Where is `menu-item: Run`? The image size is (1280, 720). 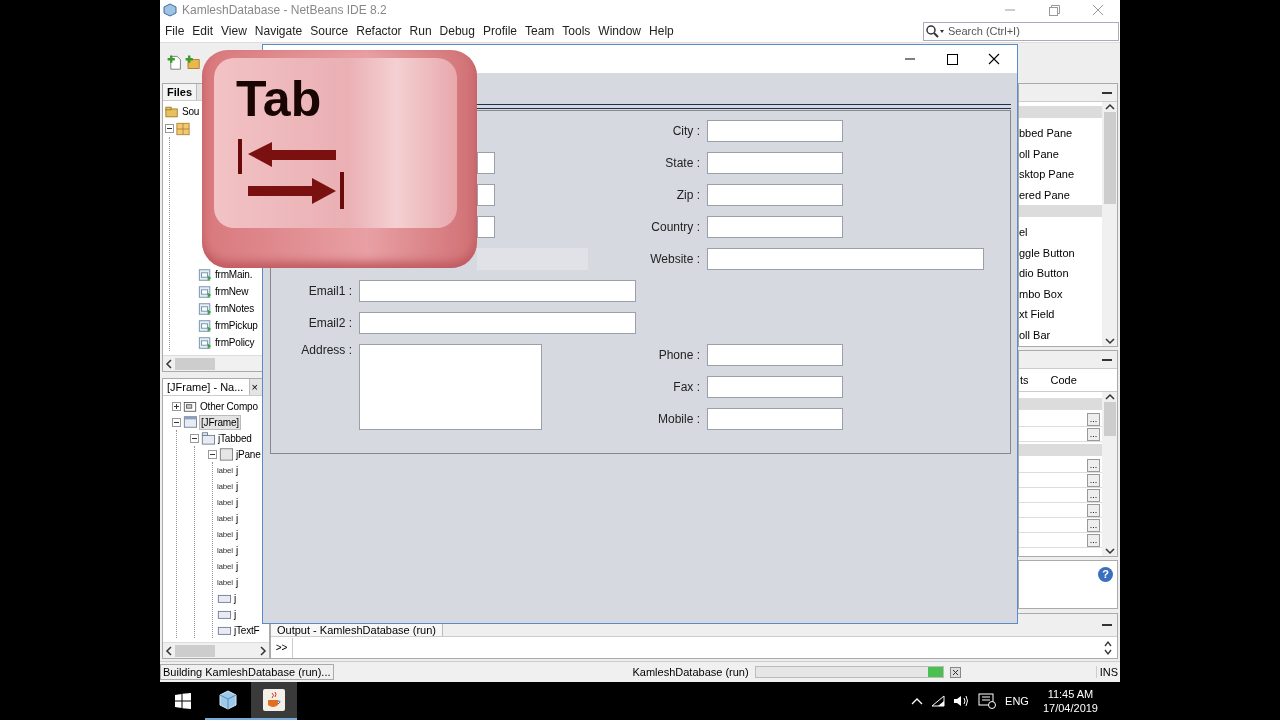
menu-item: Run is located at coordinates (420, 31).